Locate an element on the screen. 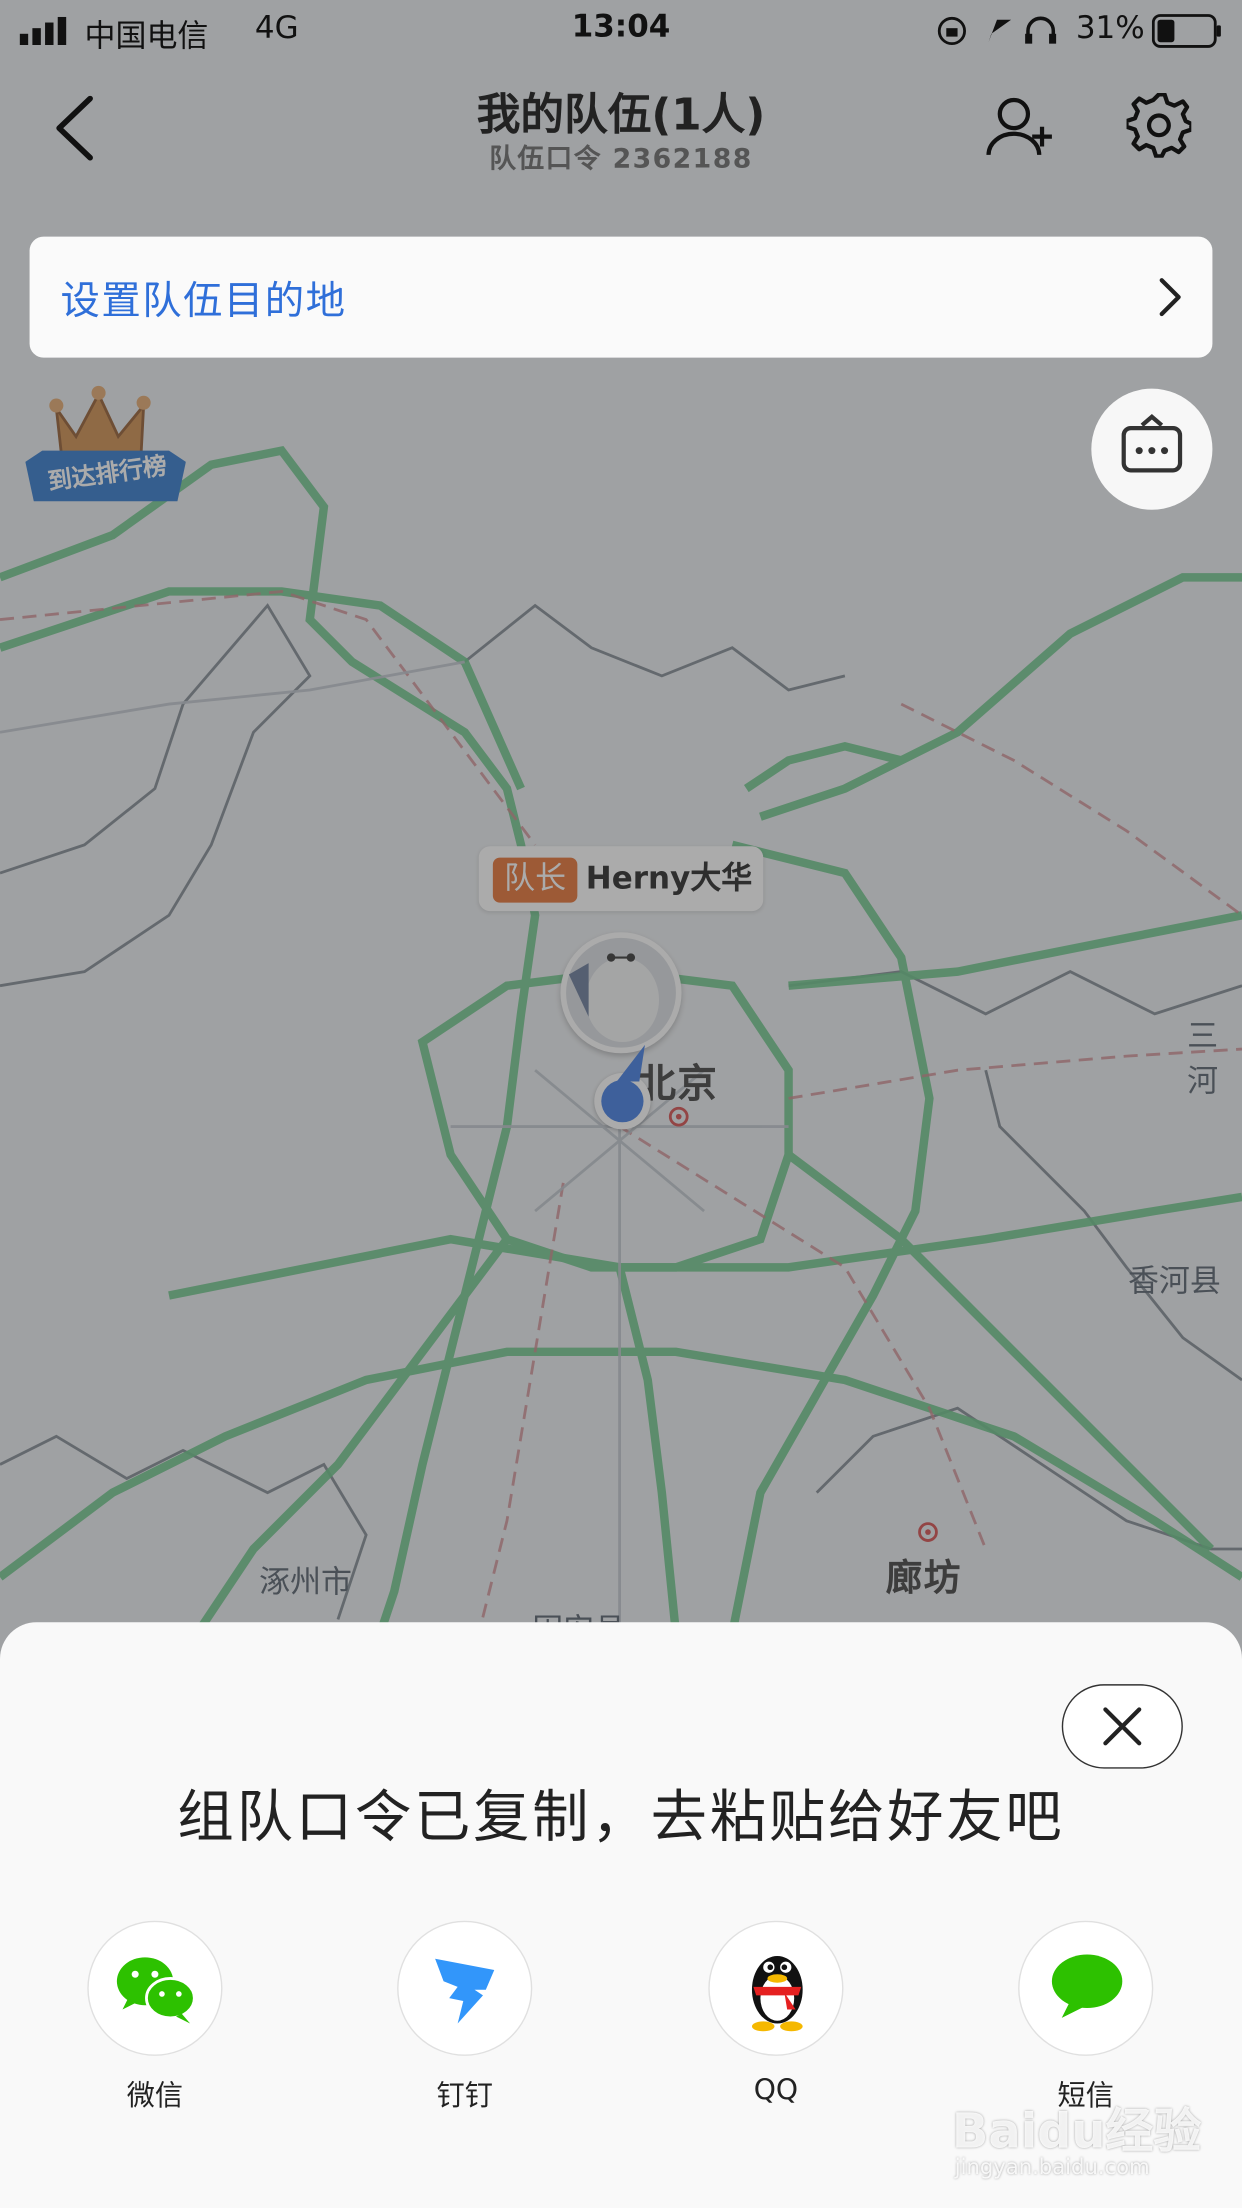 This screenshot has width=1242, height=2208. chevron-right-icon is located at coordinates (1170, 297).